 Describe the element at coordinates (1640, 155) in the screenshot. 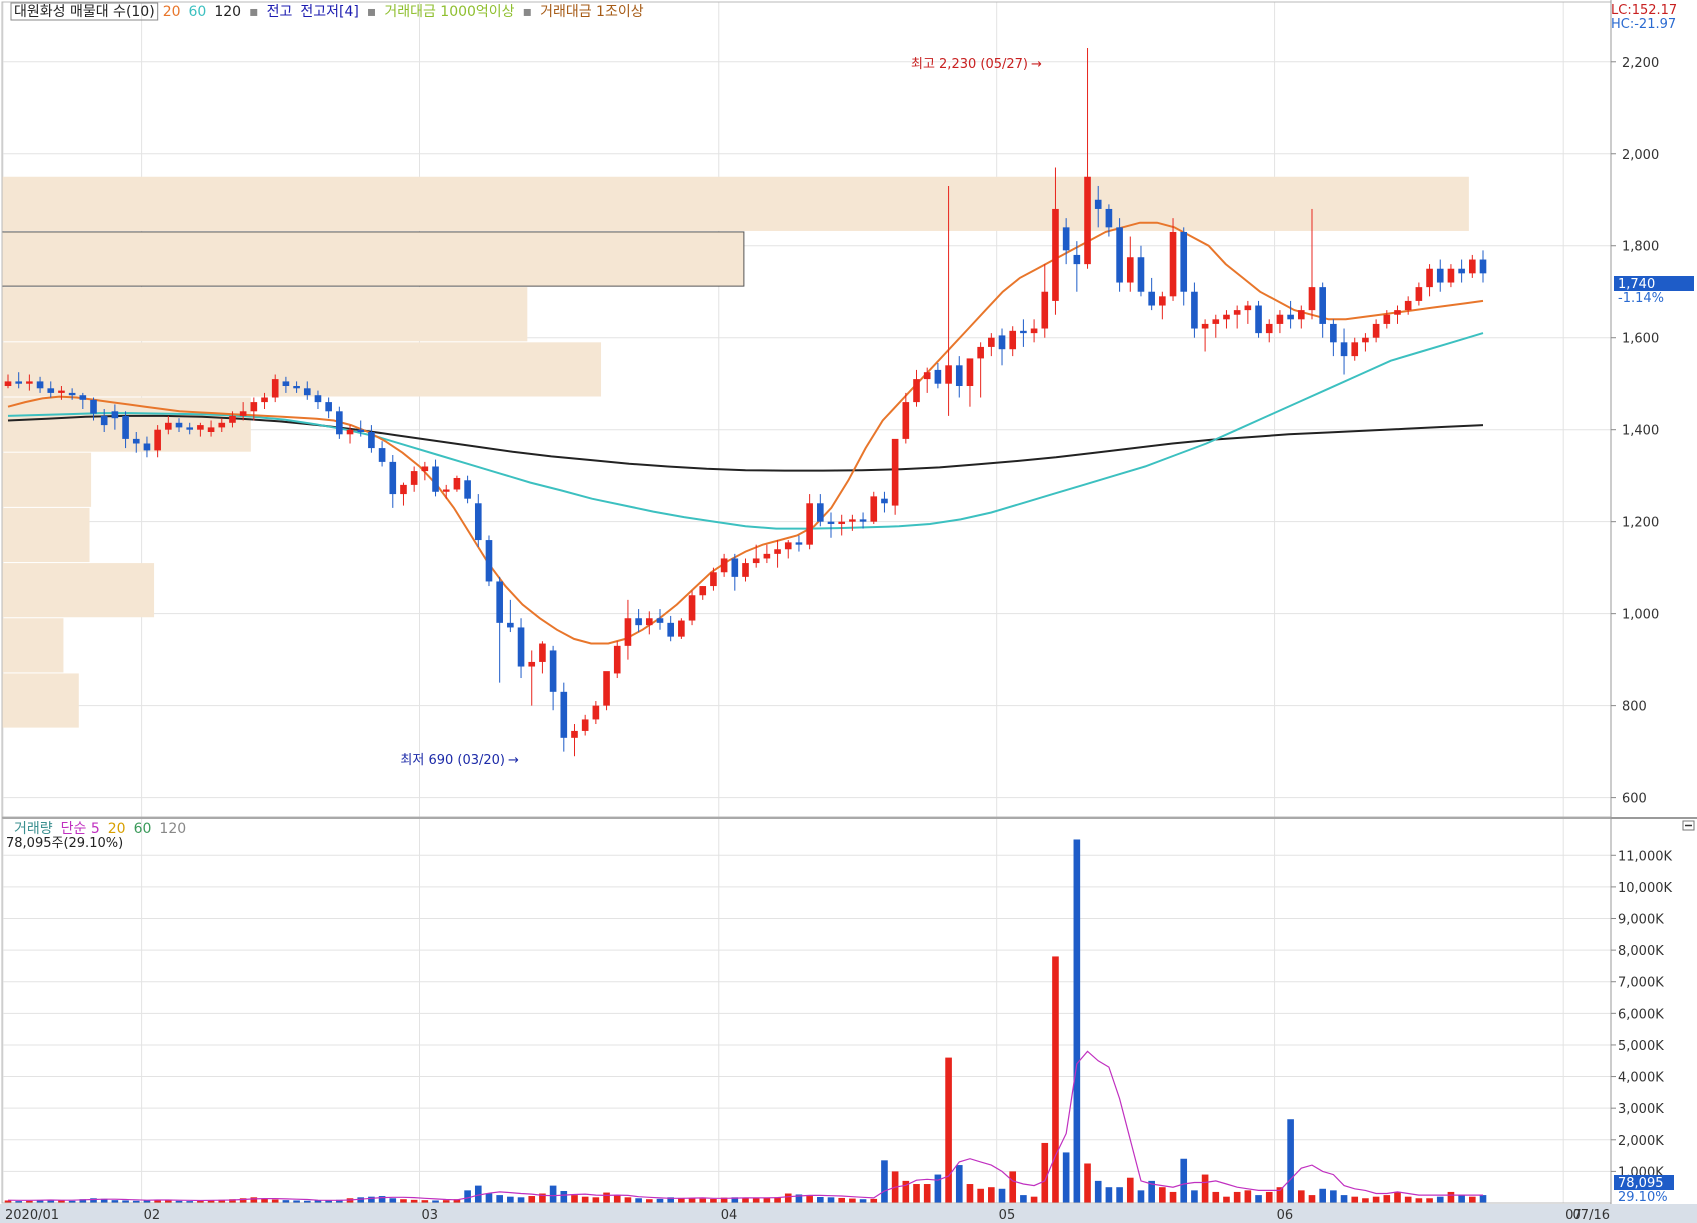

I see `price-tick-label: 2,000` at that location.